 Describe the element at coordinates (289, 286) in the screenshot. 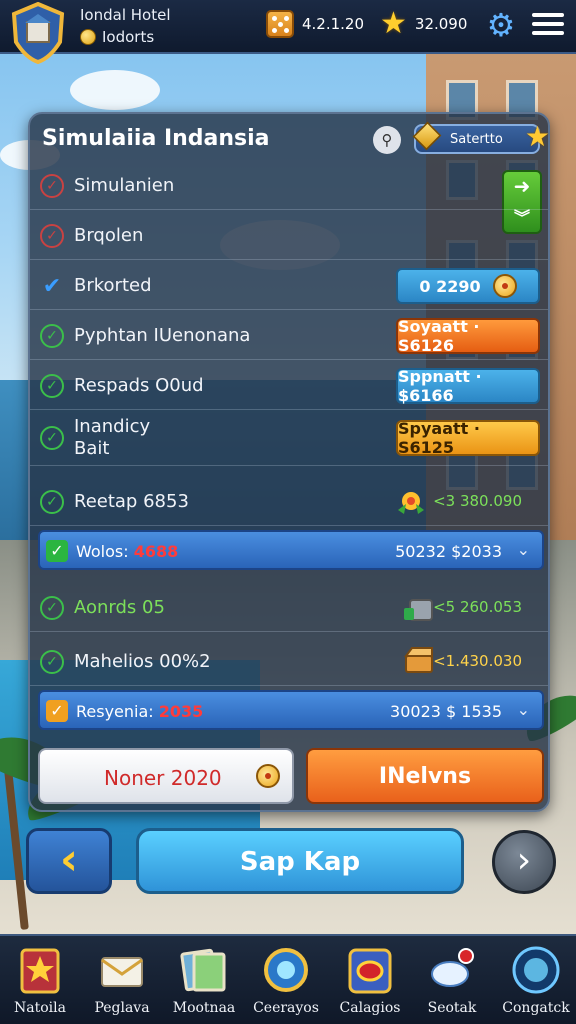

I see `list-item: ✔ Brkorted 0 2290` at that location.